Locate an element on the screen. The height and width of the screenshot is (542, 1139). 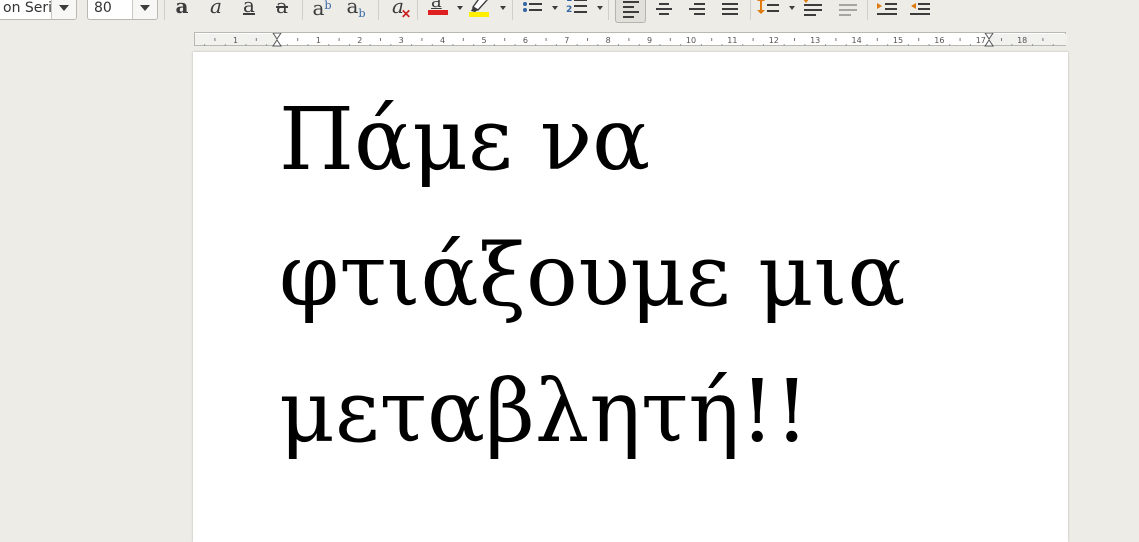
decrease-indent-button is located at coordinates (920, 10).